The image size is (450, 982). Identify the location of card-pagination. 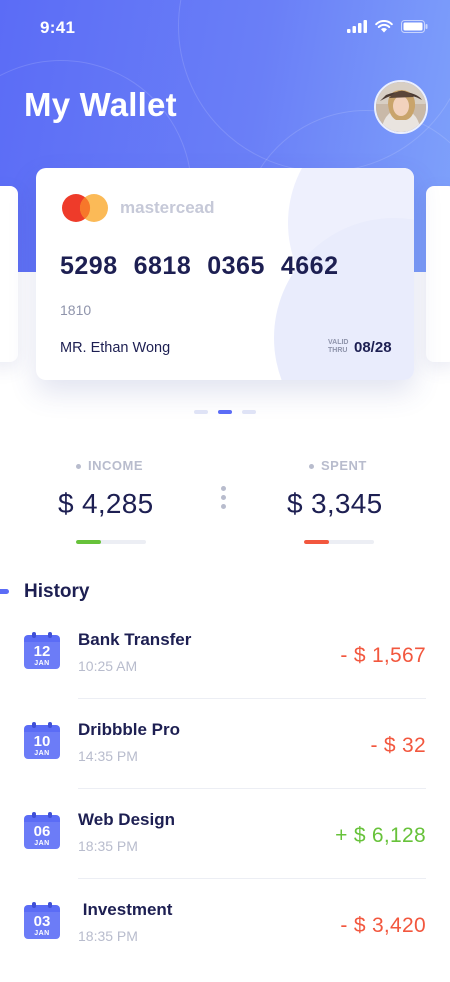
(225, 412).